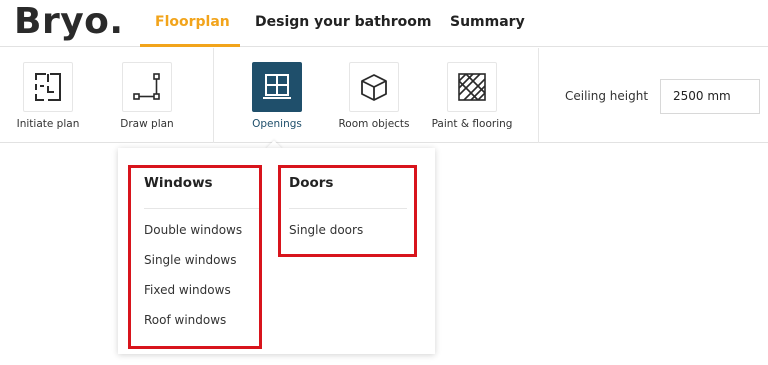 The height and width of the screenshot is (365, 768). I want to click on draw-plan-icon, so click(147, 87).